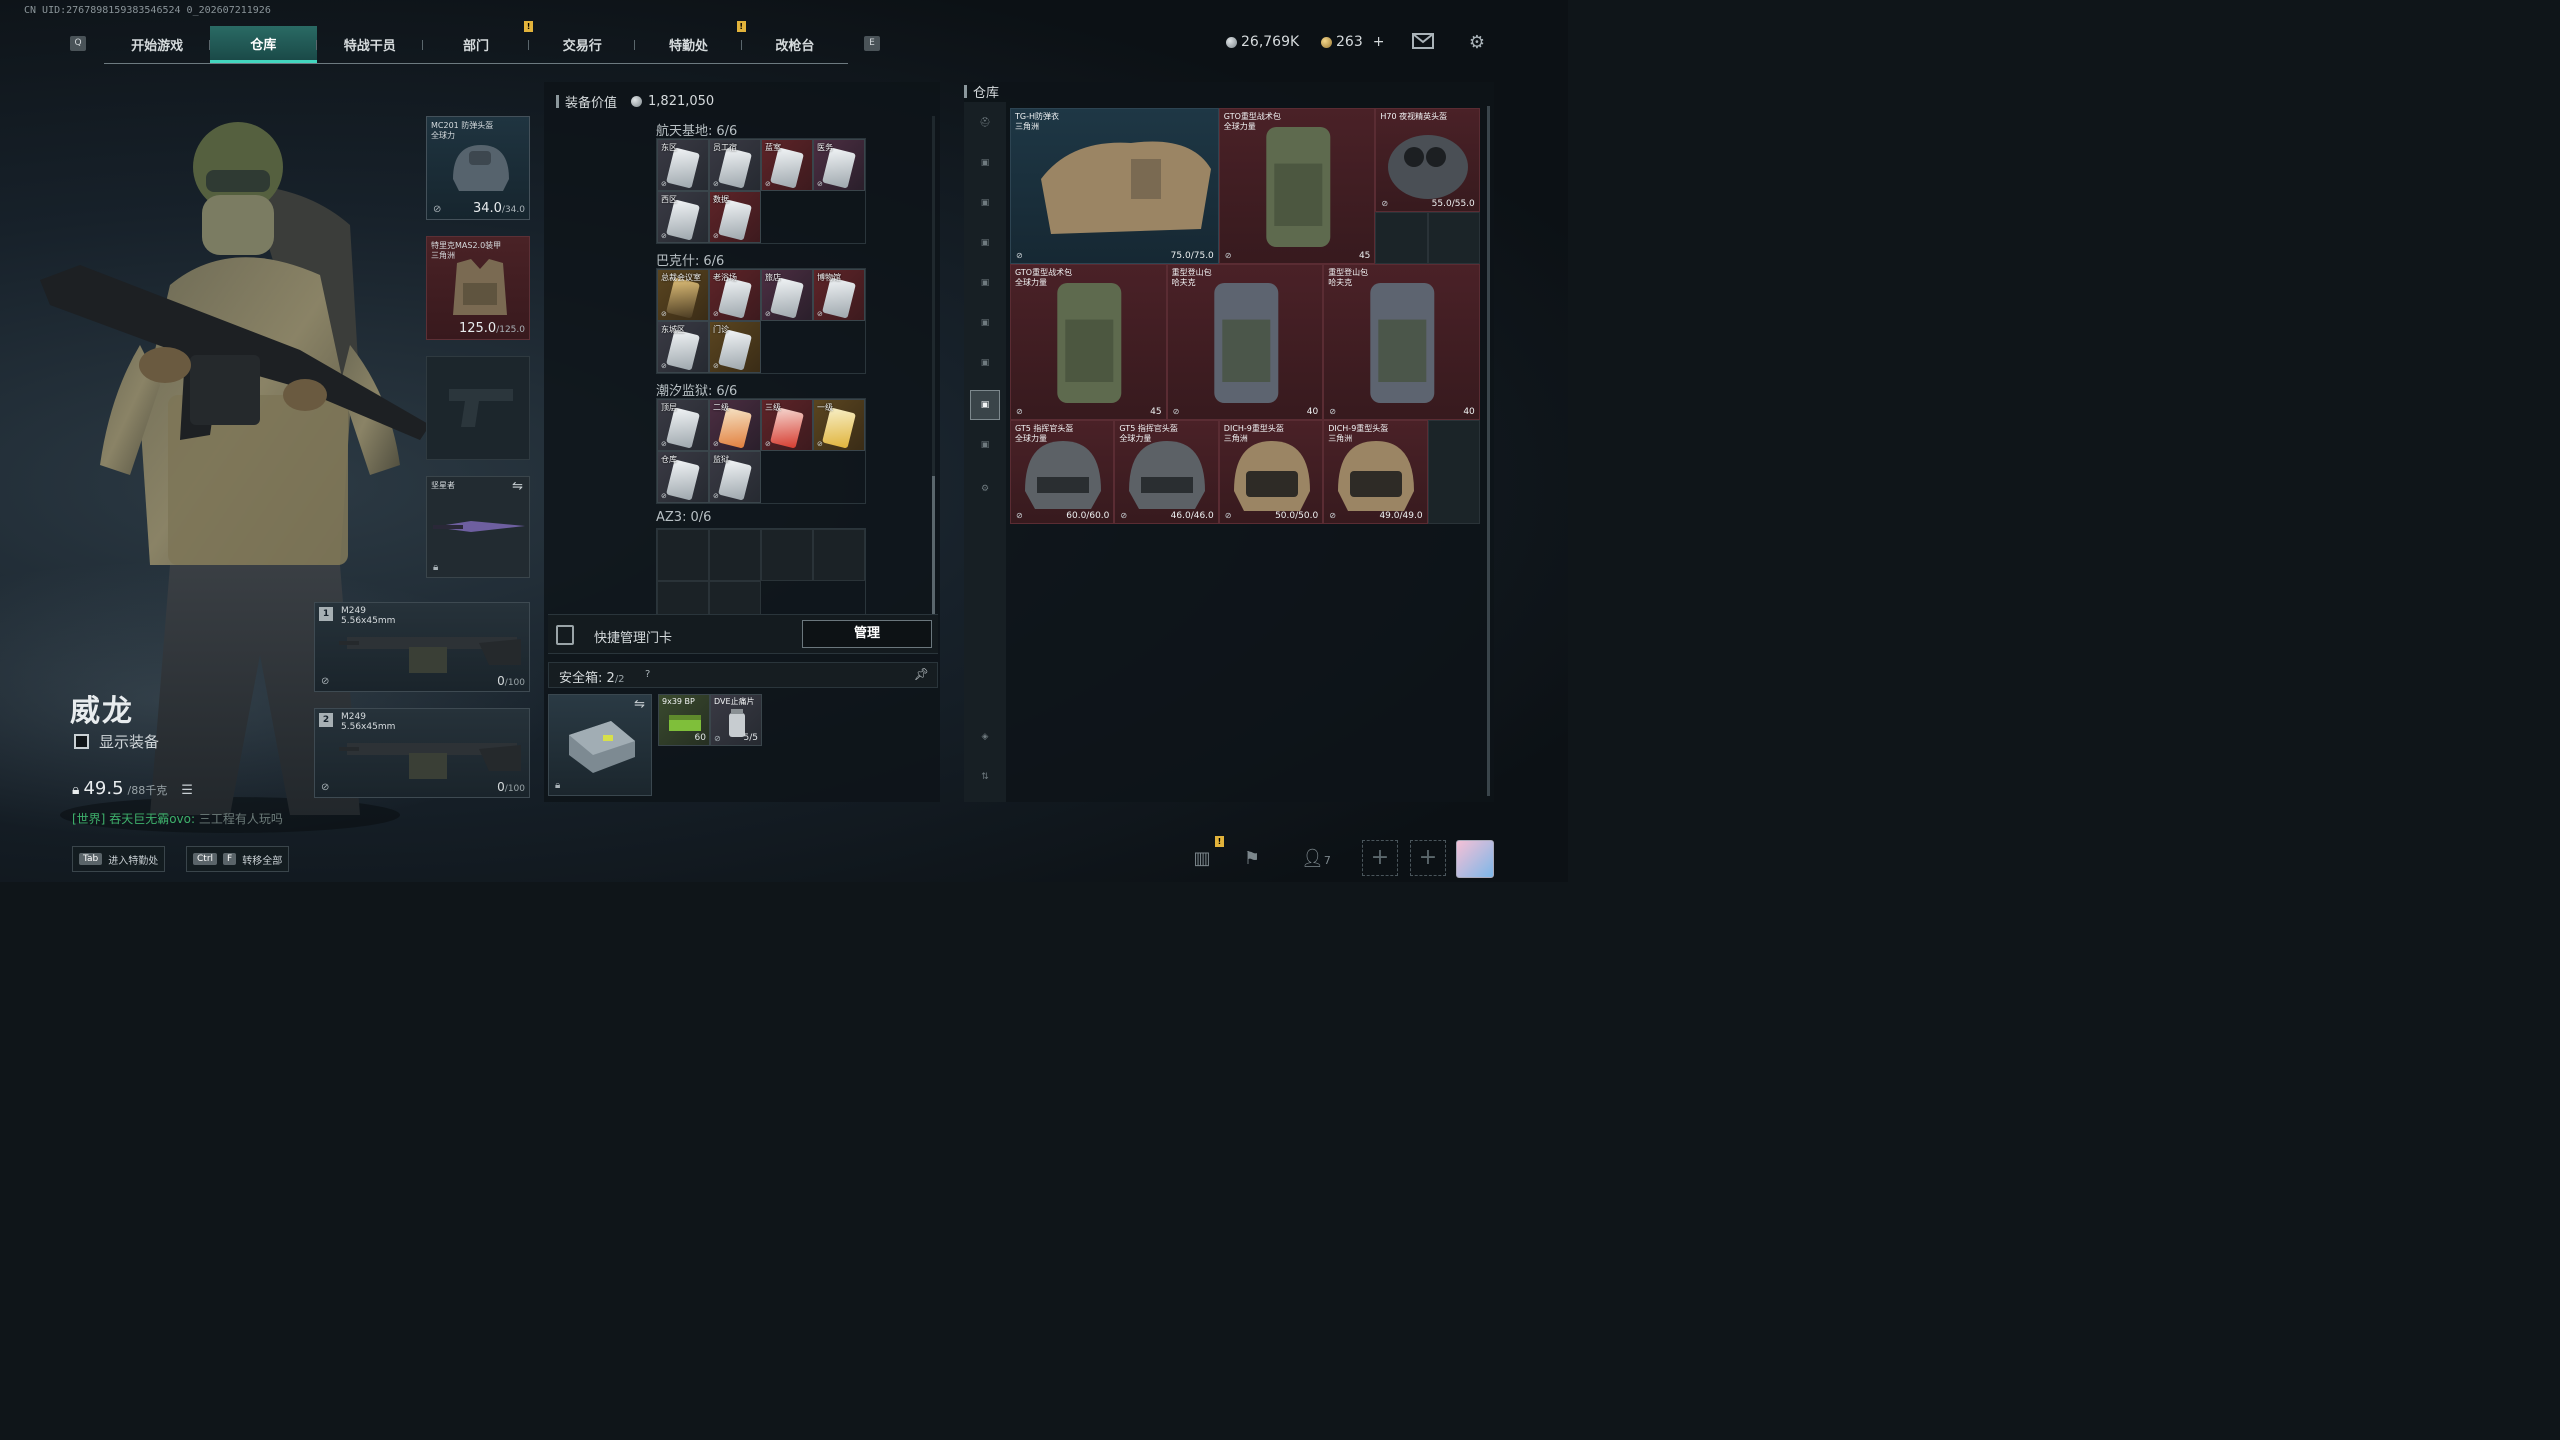  I want to click on header-bar, so click(965, 91).